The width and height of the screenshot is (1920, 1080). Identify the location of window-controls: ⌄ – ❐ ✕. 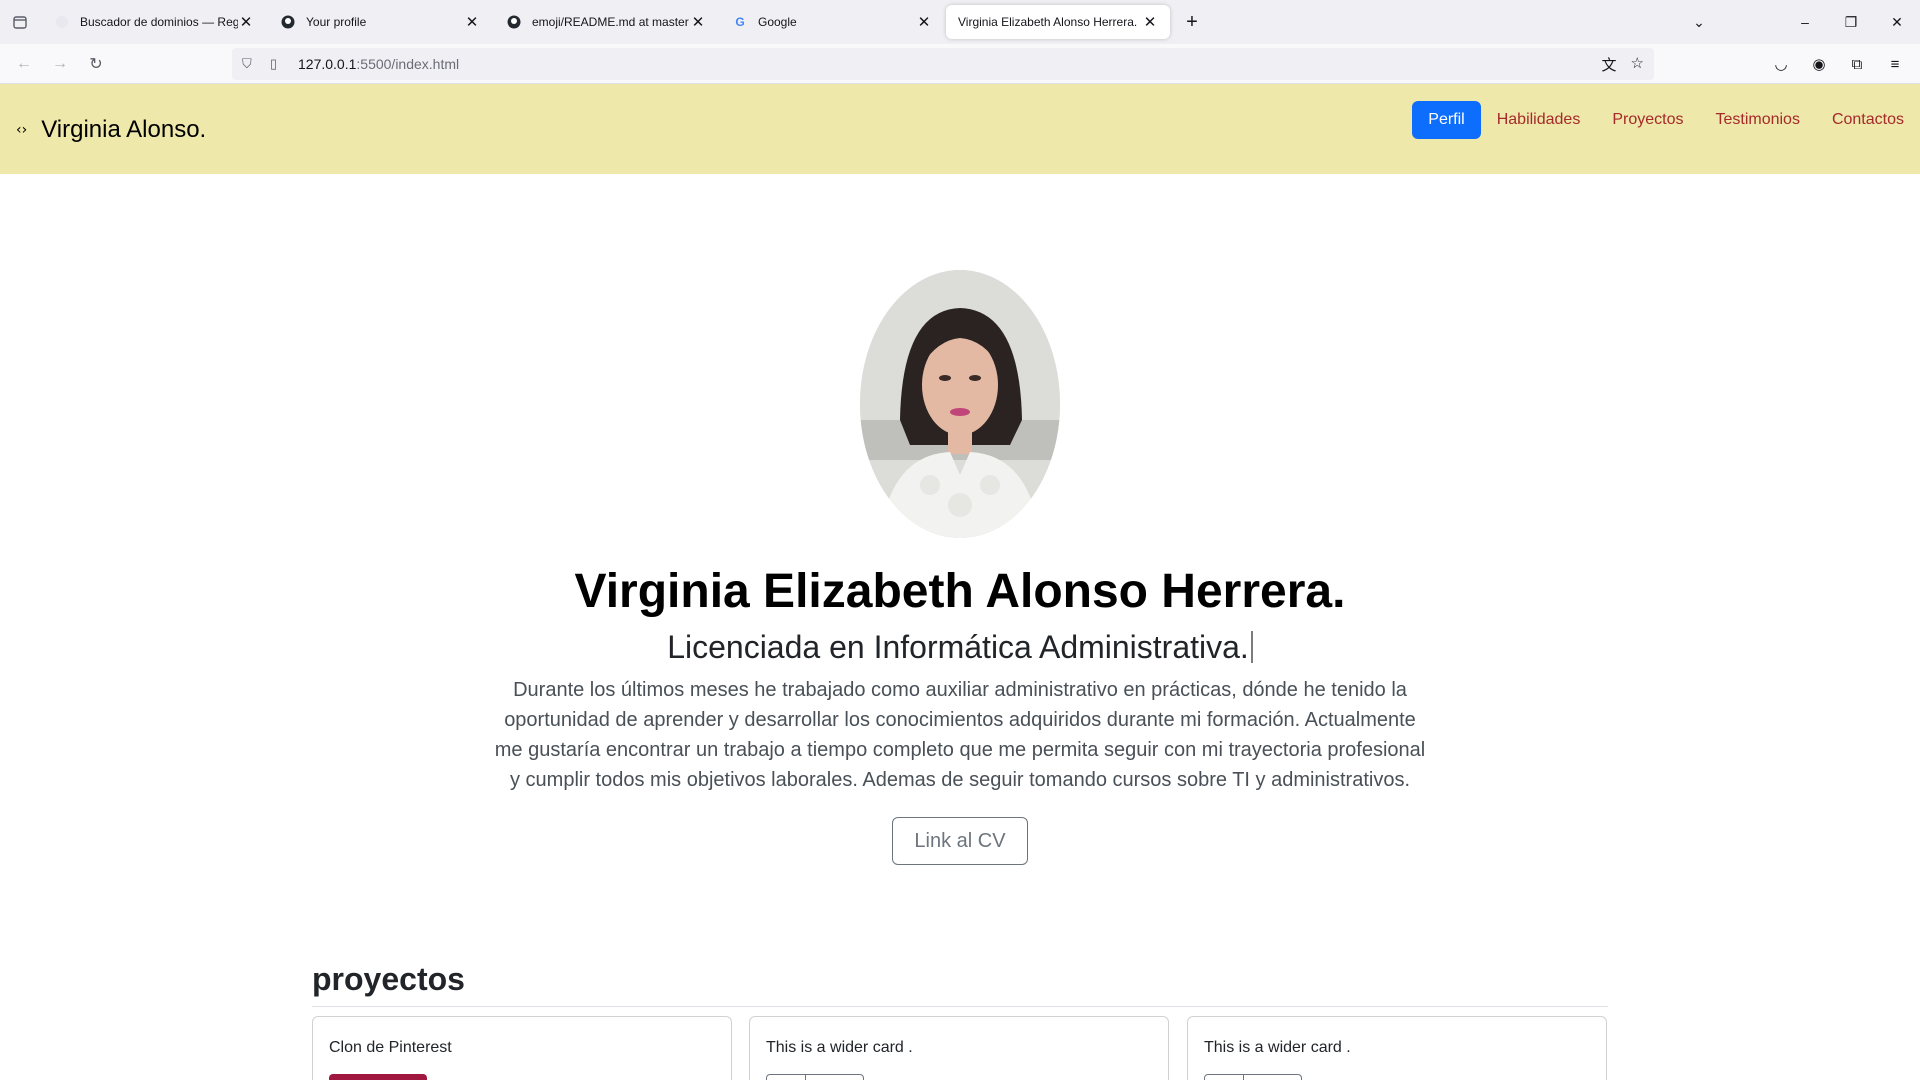
(1798, 22).